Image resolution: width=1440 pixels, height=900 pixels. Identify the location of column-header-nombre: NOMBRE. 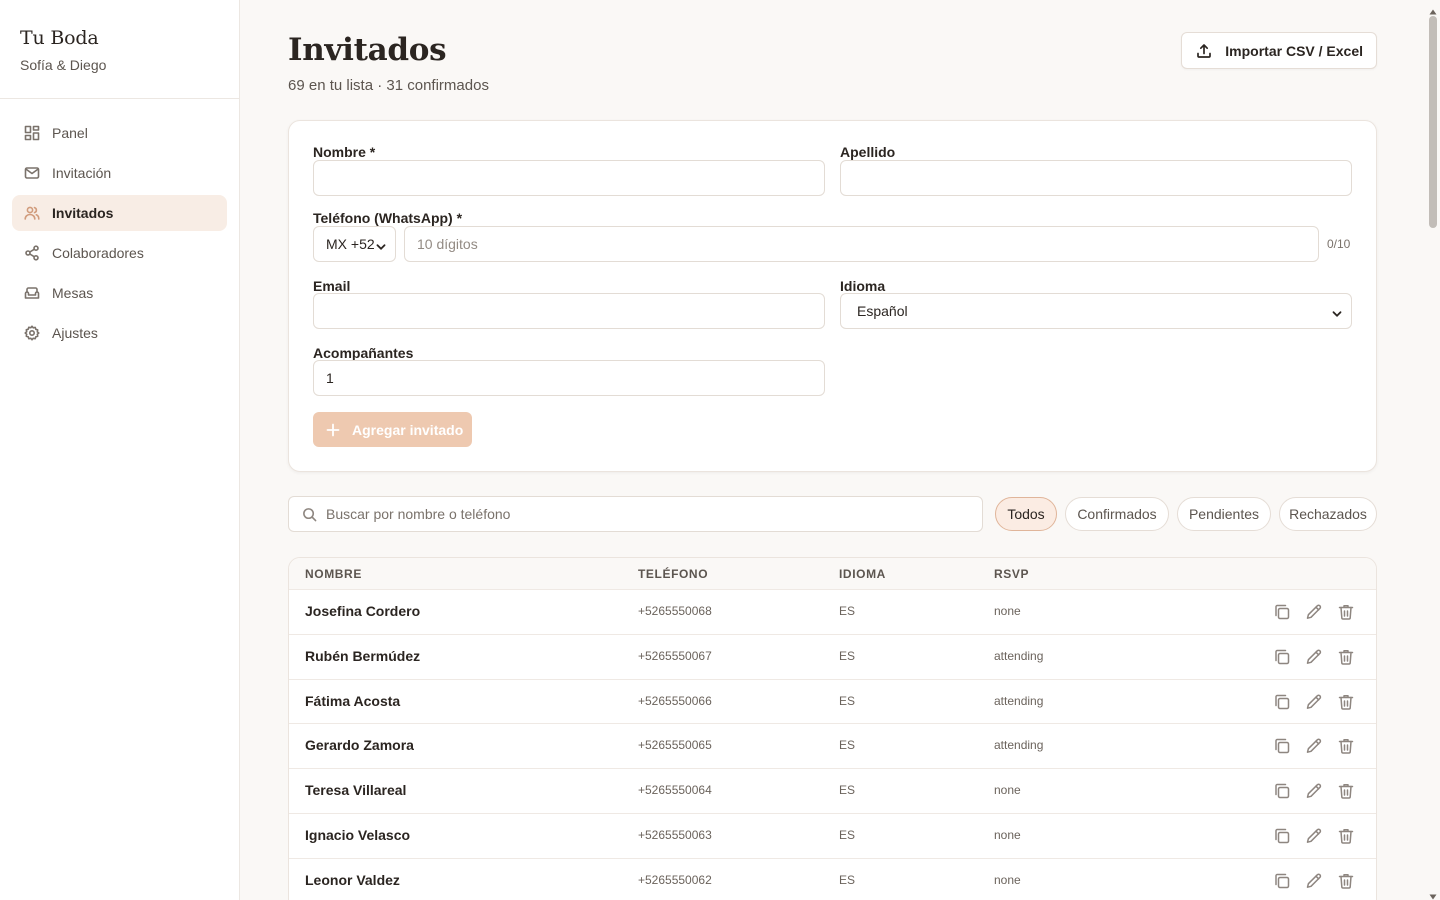
(333, 574).